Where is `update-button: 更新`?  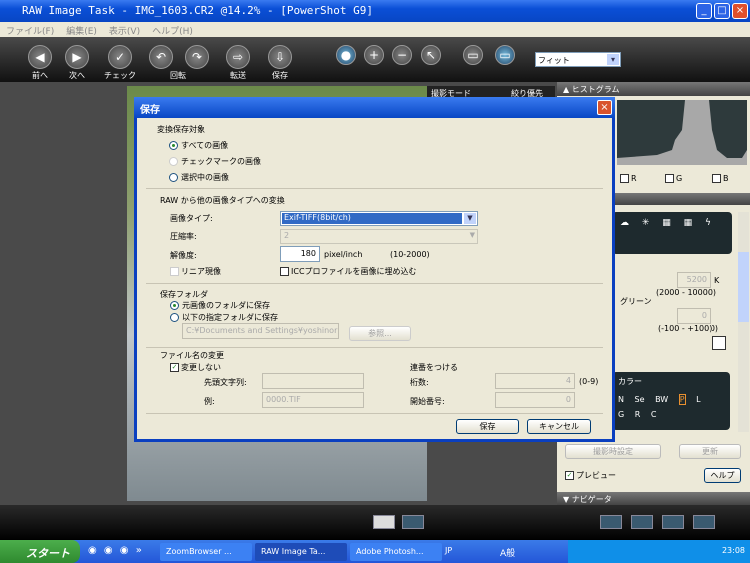 update-button: 更新 is located at coordinates (710, 451).